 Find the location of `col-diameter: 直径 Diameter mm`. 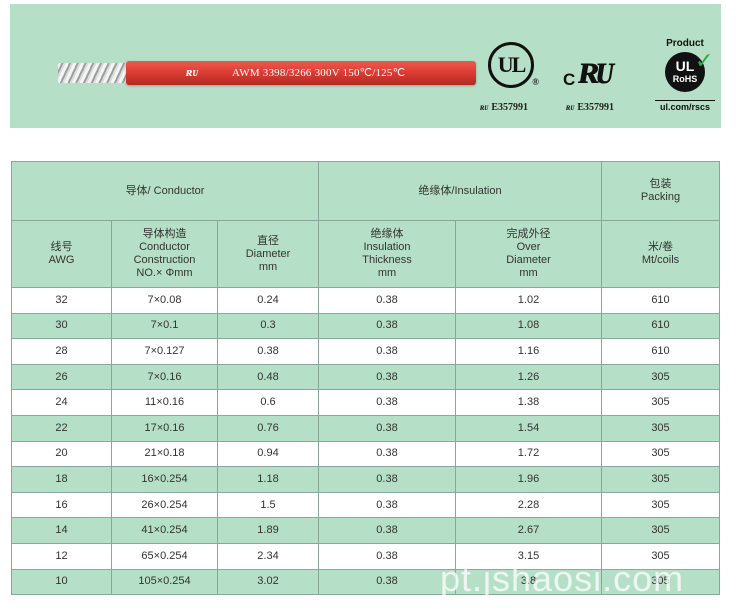

col-diameter: 直径 Diameter mm is located at coordinates (268, 254).